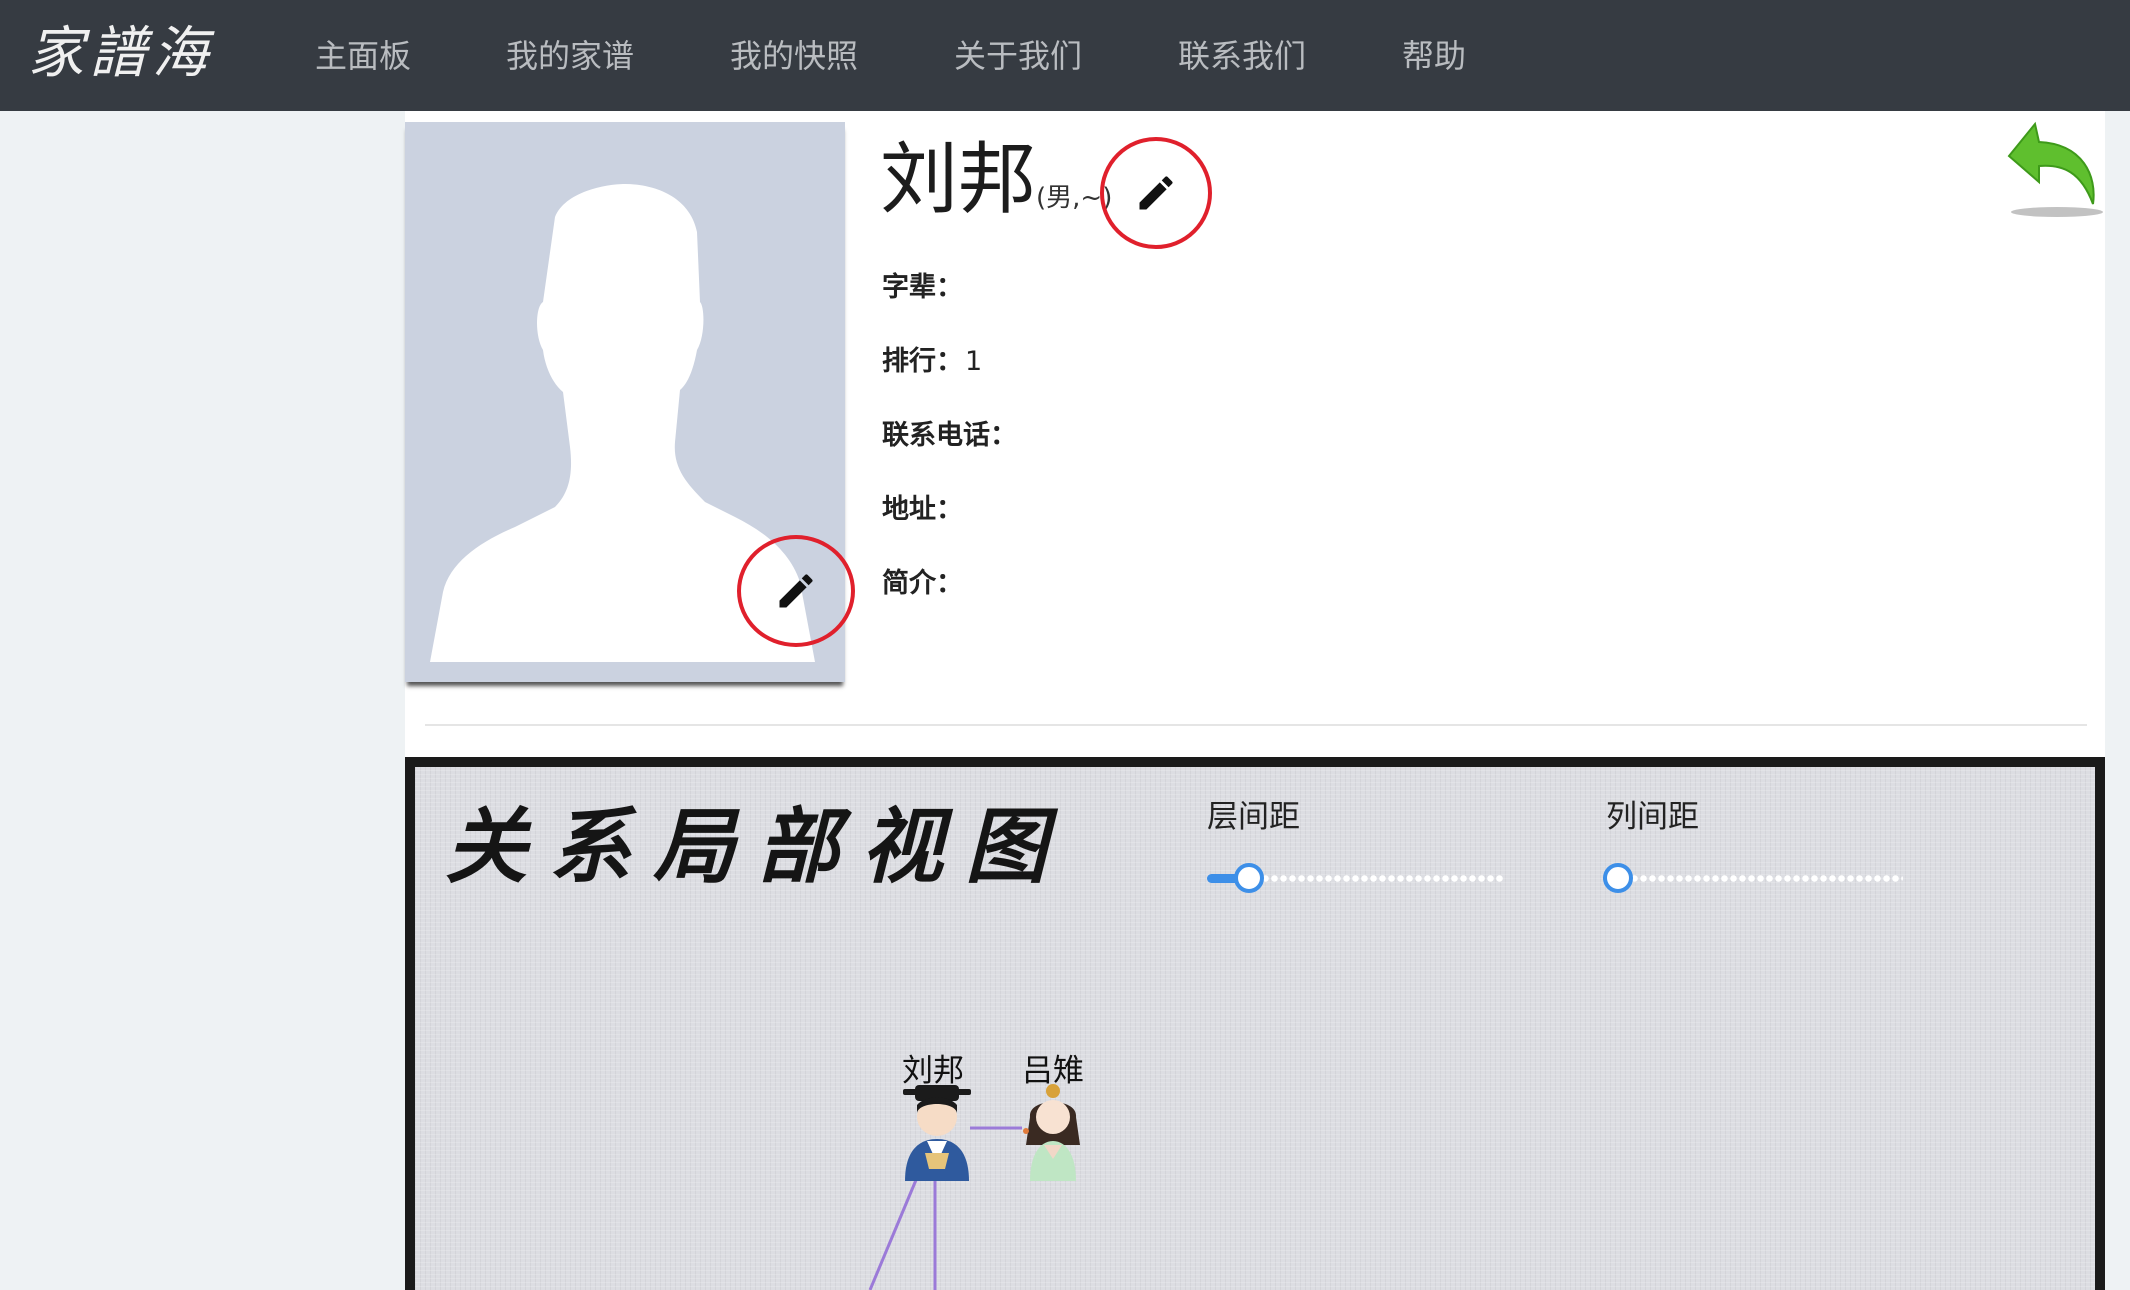 The width and height of the screenshot is (2130, 1290). I want to click on male-avatar-icon, so click(937, 1133).